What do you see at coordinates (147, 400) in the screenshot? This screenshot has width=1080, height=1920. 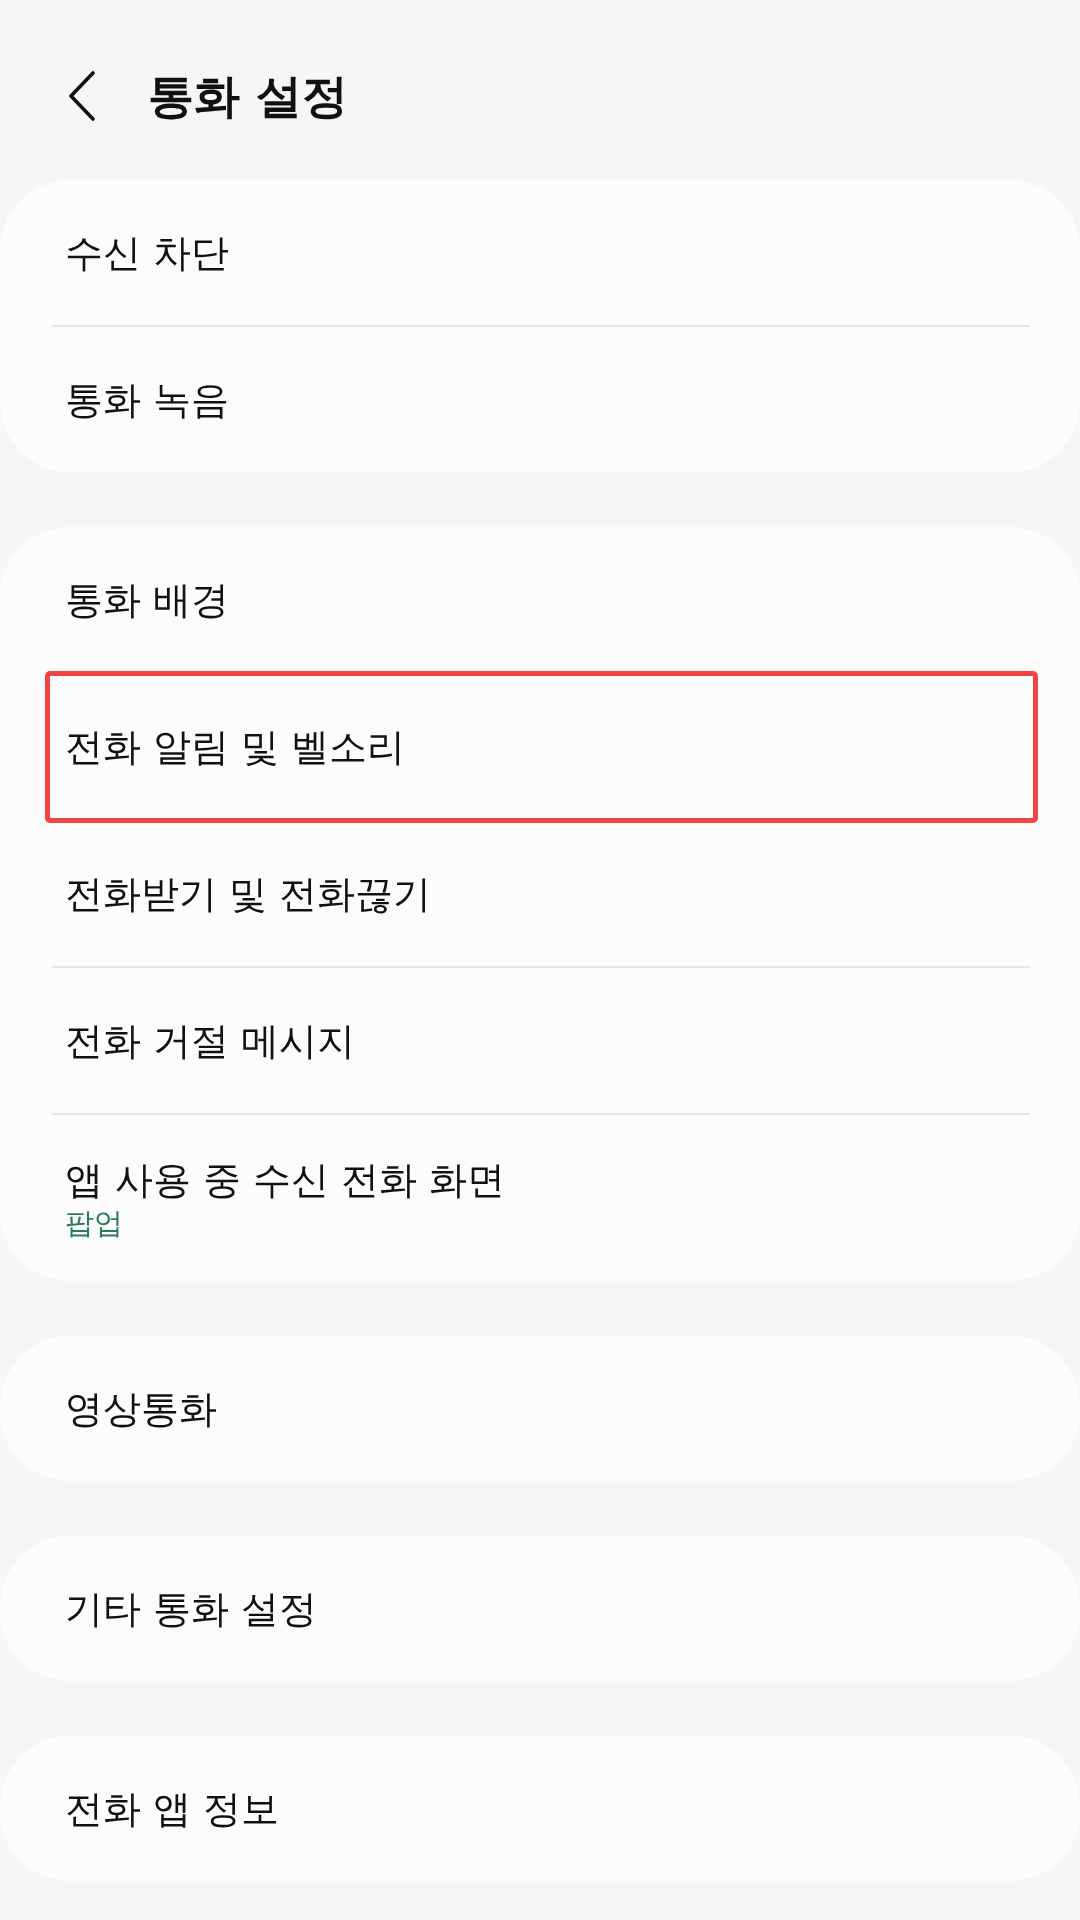 I see `item-title: 통화 녹음` at bounding box center [147, 400].